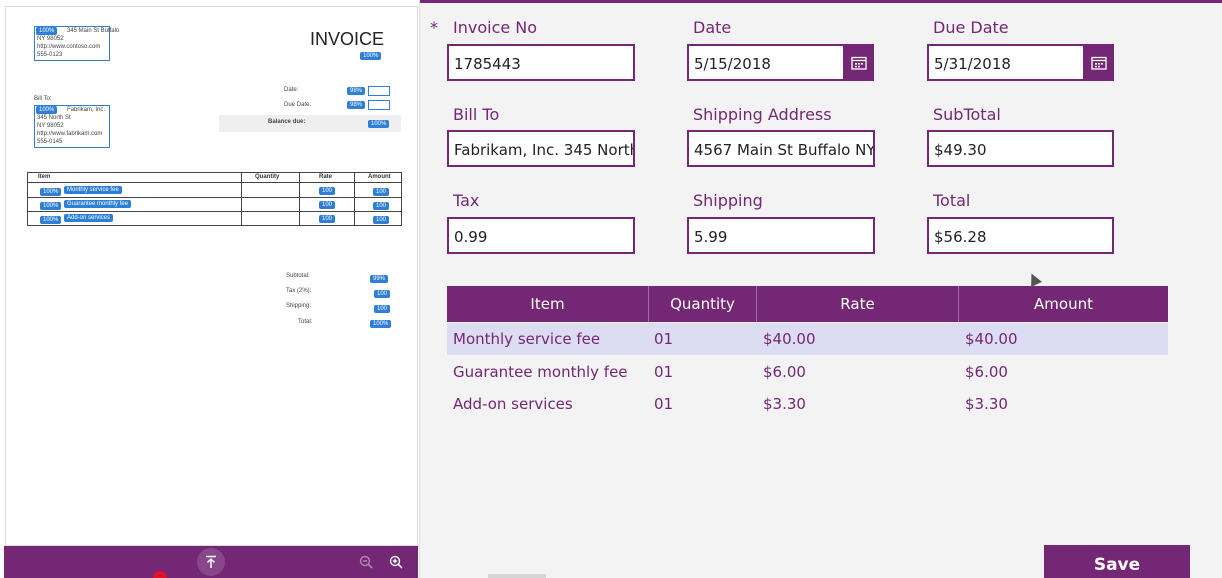 The image size is (1222, 578). I want to click on scroll-to-top-icon, so click(211, 562).